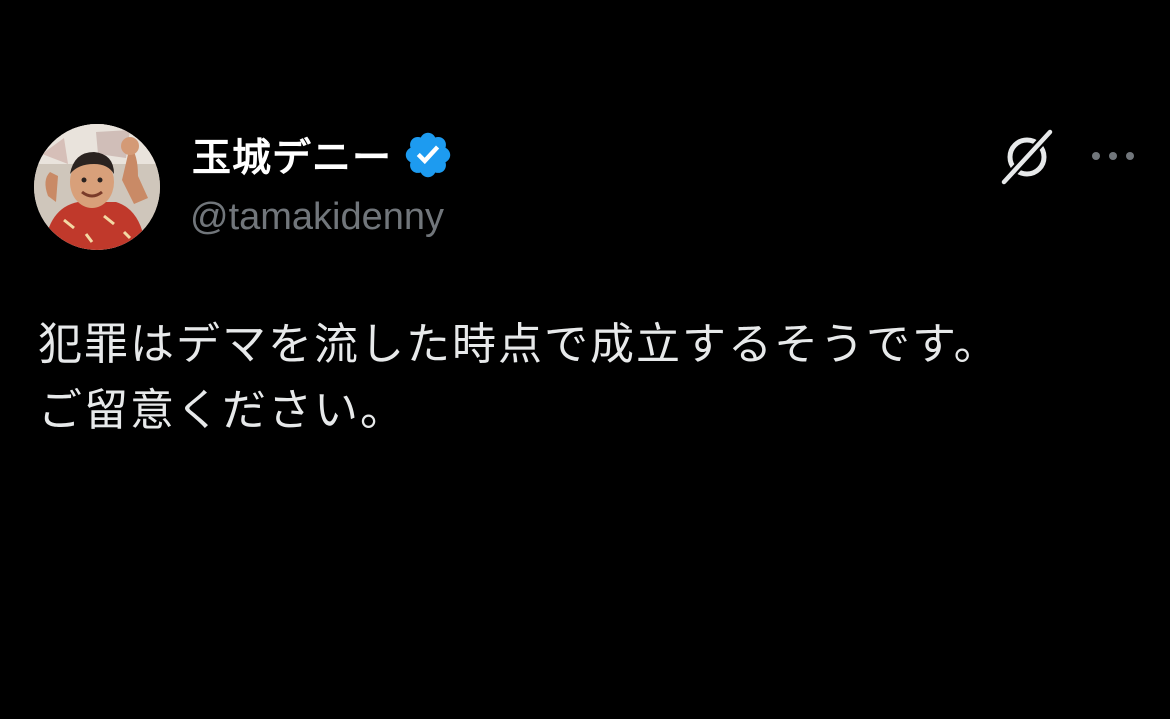  I want to click on user-handle: @tamakidenny, so click(317, 217).